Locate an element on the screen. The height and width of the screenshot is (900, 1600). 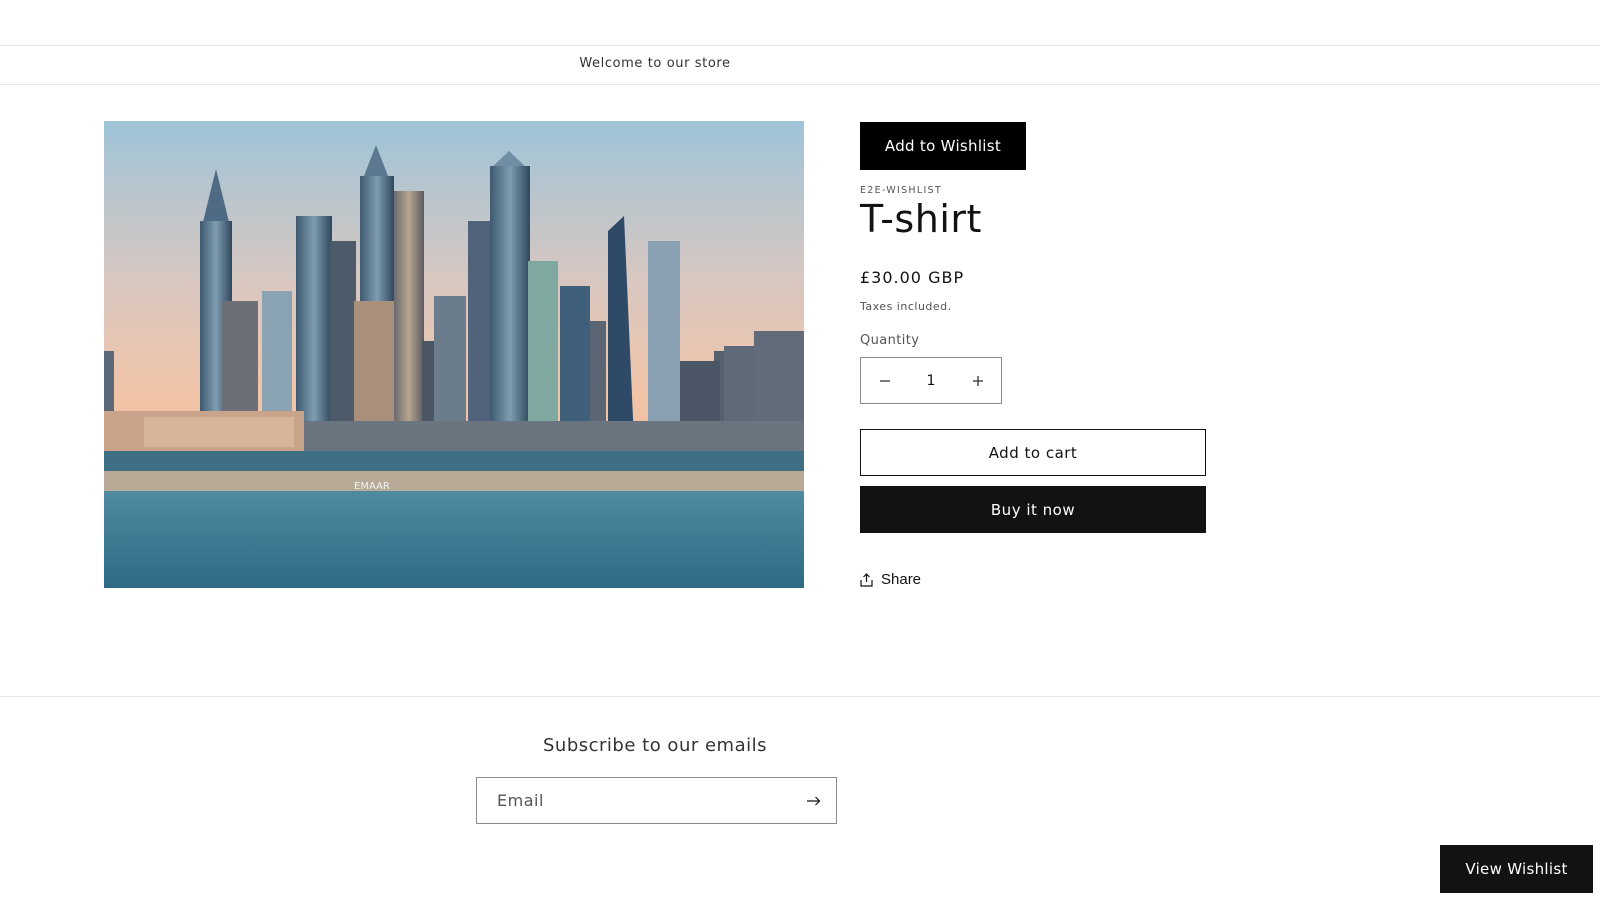
arrow-right-icon is located at coordinates (814, 800).